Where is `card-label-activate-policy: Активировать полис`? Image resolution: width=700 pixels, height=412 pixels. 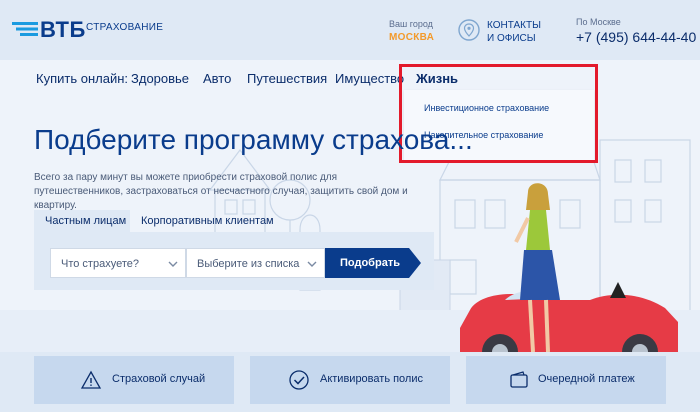
card-label-activate-policy: Активировать полис is located at coordinates (371, 379).